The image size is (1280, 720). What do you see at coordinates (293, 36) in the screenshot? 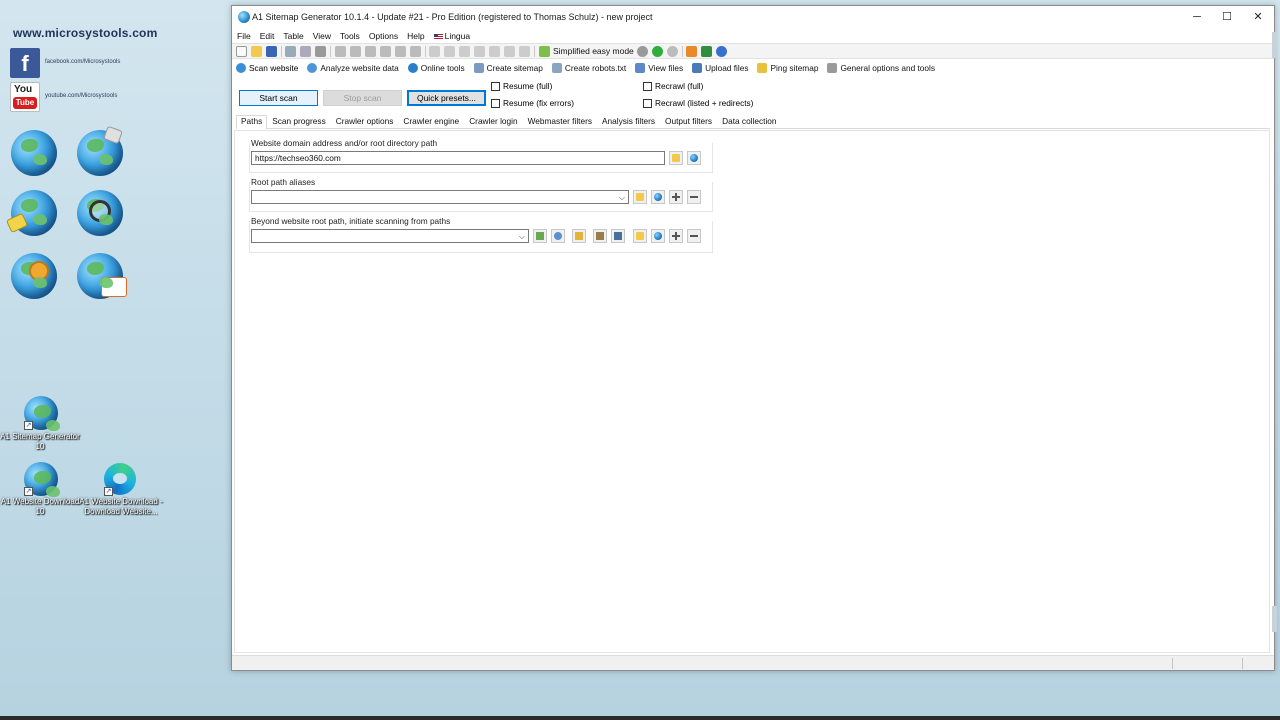
I see `menu-table: Table` at bounding box center [293, 36].